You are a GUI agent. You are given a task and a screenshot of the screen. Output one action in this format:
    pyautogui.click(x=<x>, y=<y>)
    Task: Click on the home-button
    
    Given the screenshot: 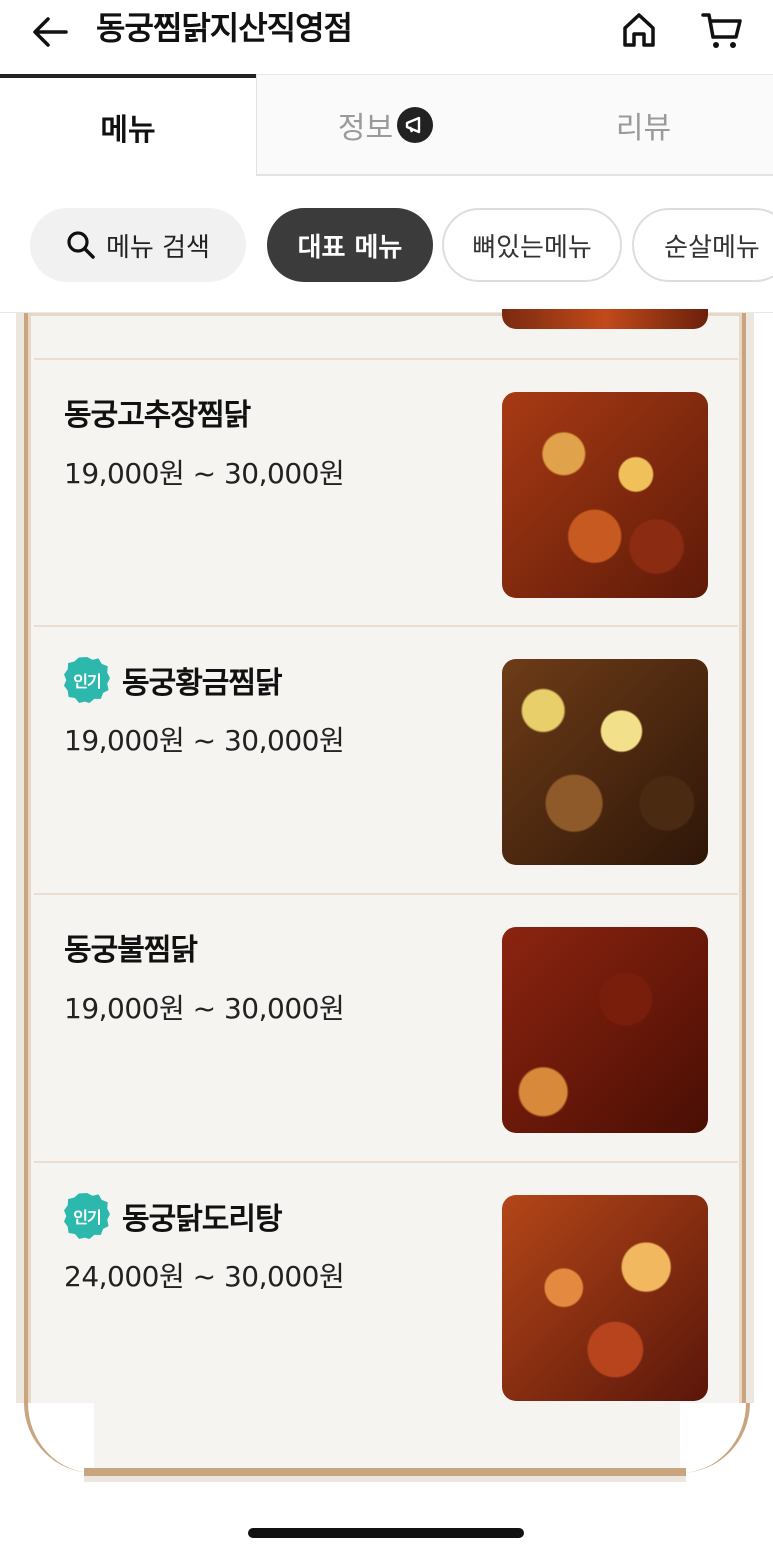 What is the action you would take?
    pyautogui.click(x=639, y=30)
    